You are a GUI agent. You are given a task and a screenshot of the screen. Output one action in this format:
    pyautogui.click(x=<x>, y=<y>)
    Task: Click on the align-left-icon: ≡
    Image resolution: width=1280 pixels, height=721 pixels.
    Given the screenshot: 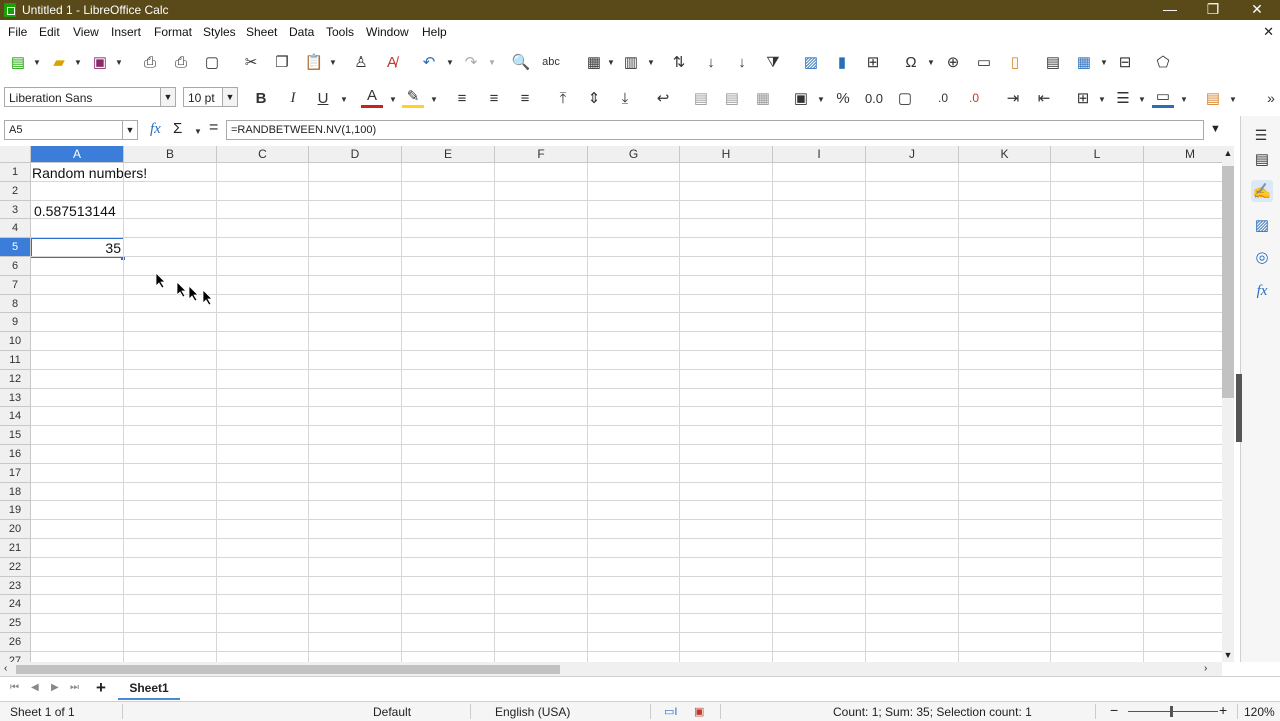 What is the action you would take?
    pyautogui.click(x=462, y=98)
    